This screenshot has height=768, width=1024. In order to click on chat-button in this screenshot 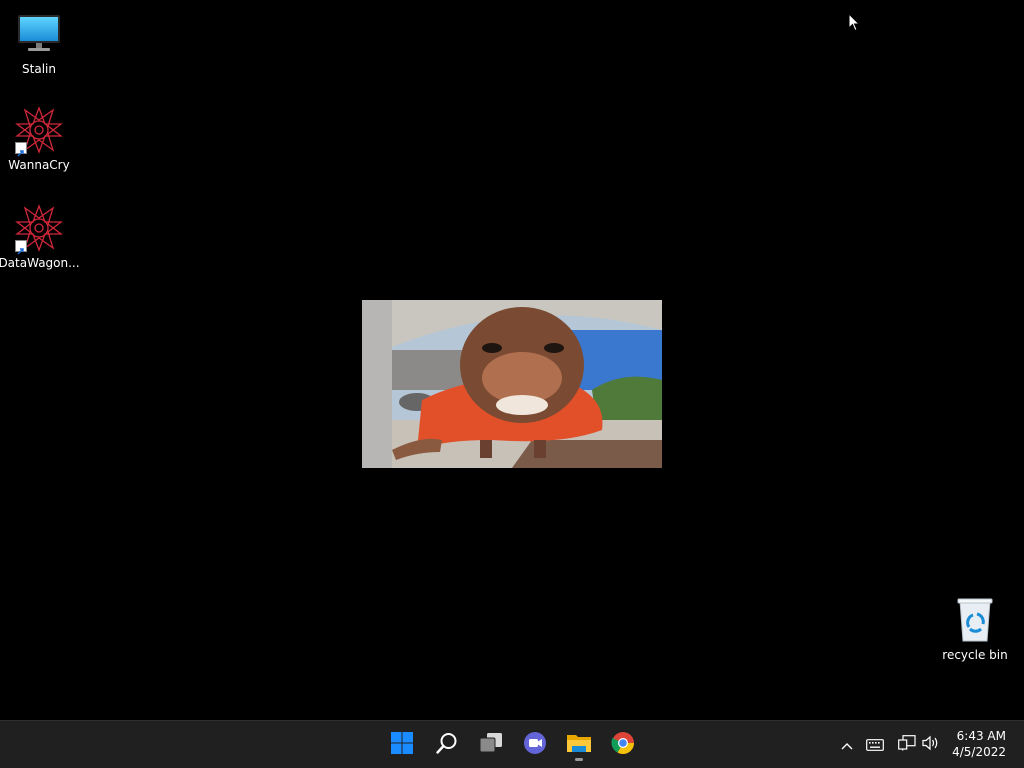, I will do `click(535, 745)`.